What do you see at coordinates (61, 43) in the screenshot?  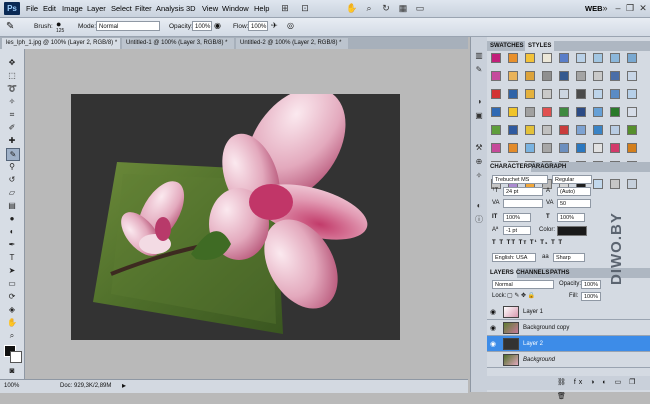 I see `tab-les-lph-1: les_lph_1.jpg @ 100% (Layer 2, RGB/8) *` at bounding box center [61, 43].